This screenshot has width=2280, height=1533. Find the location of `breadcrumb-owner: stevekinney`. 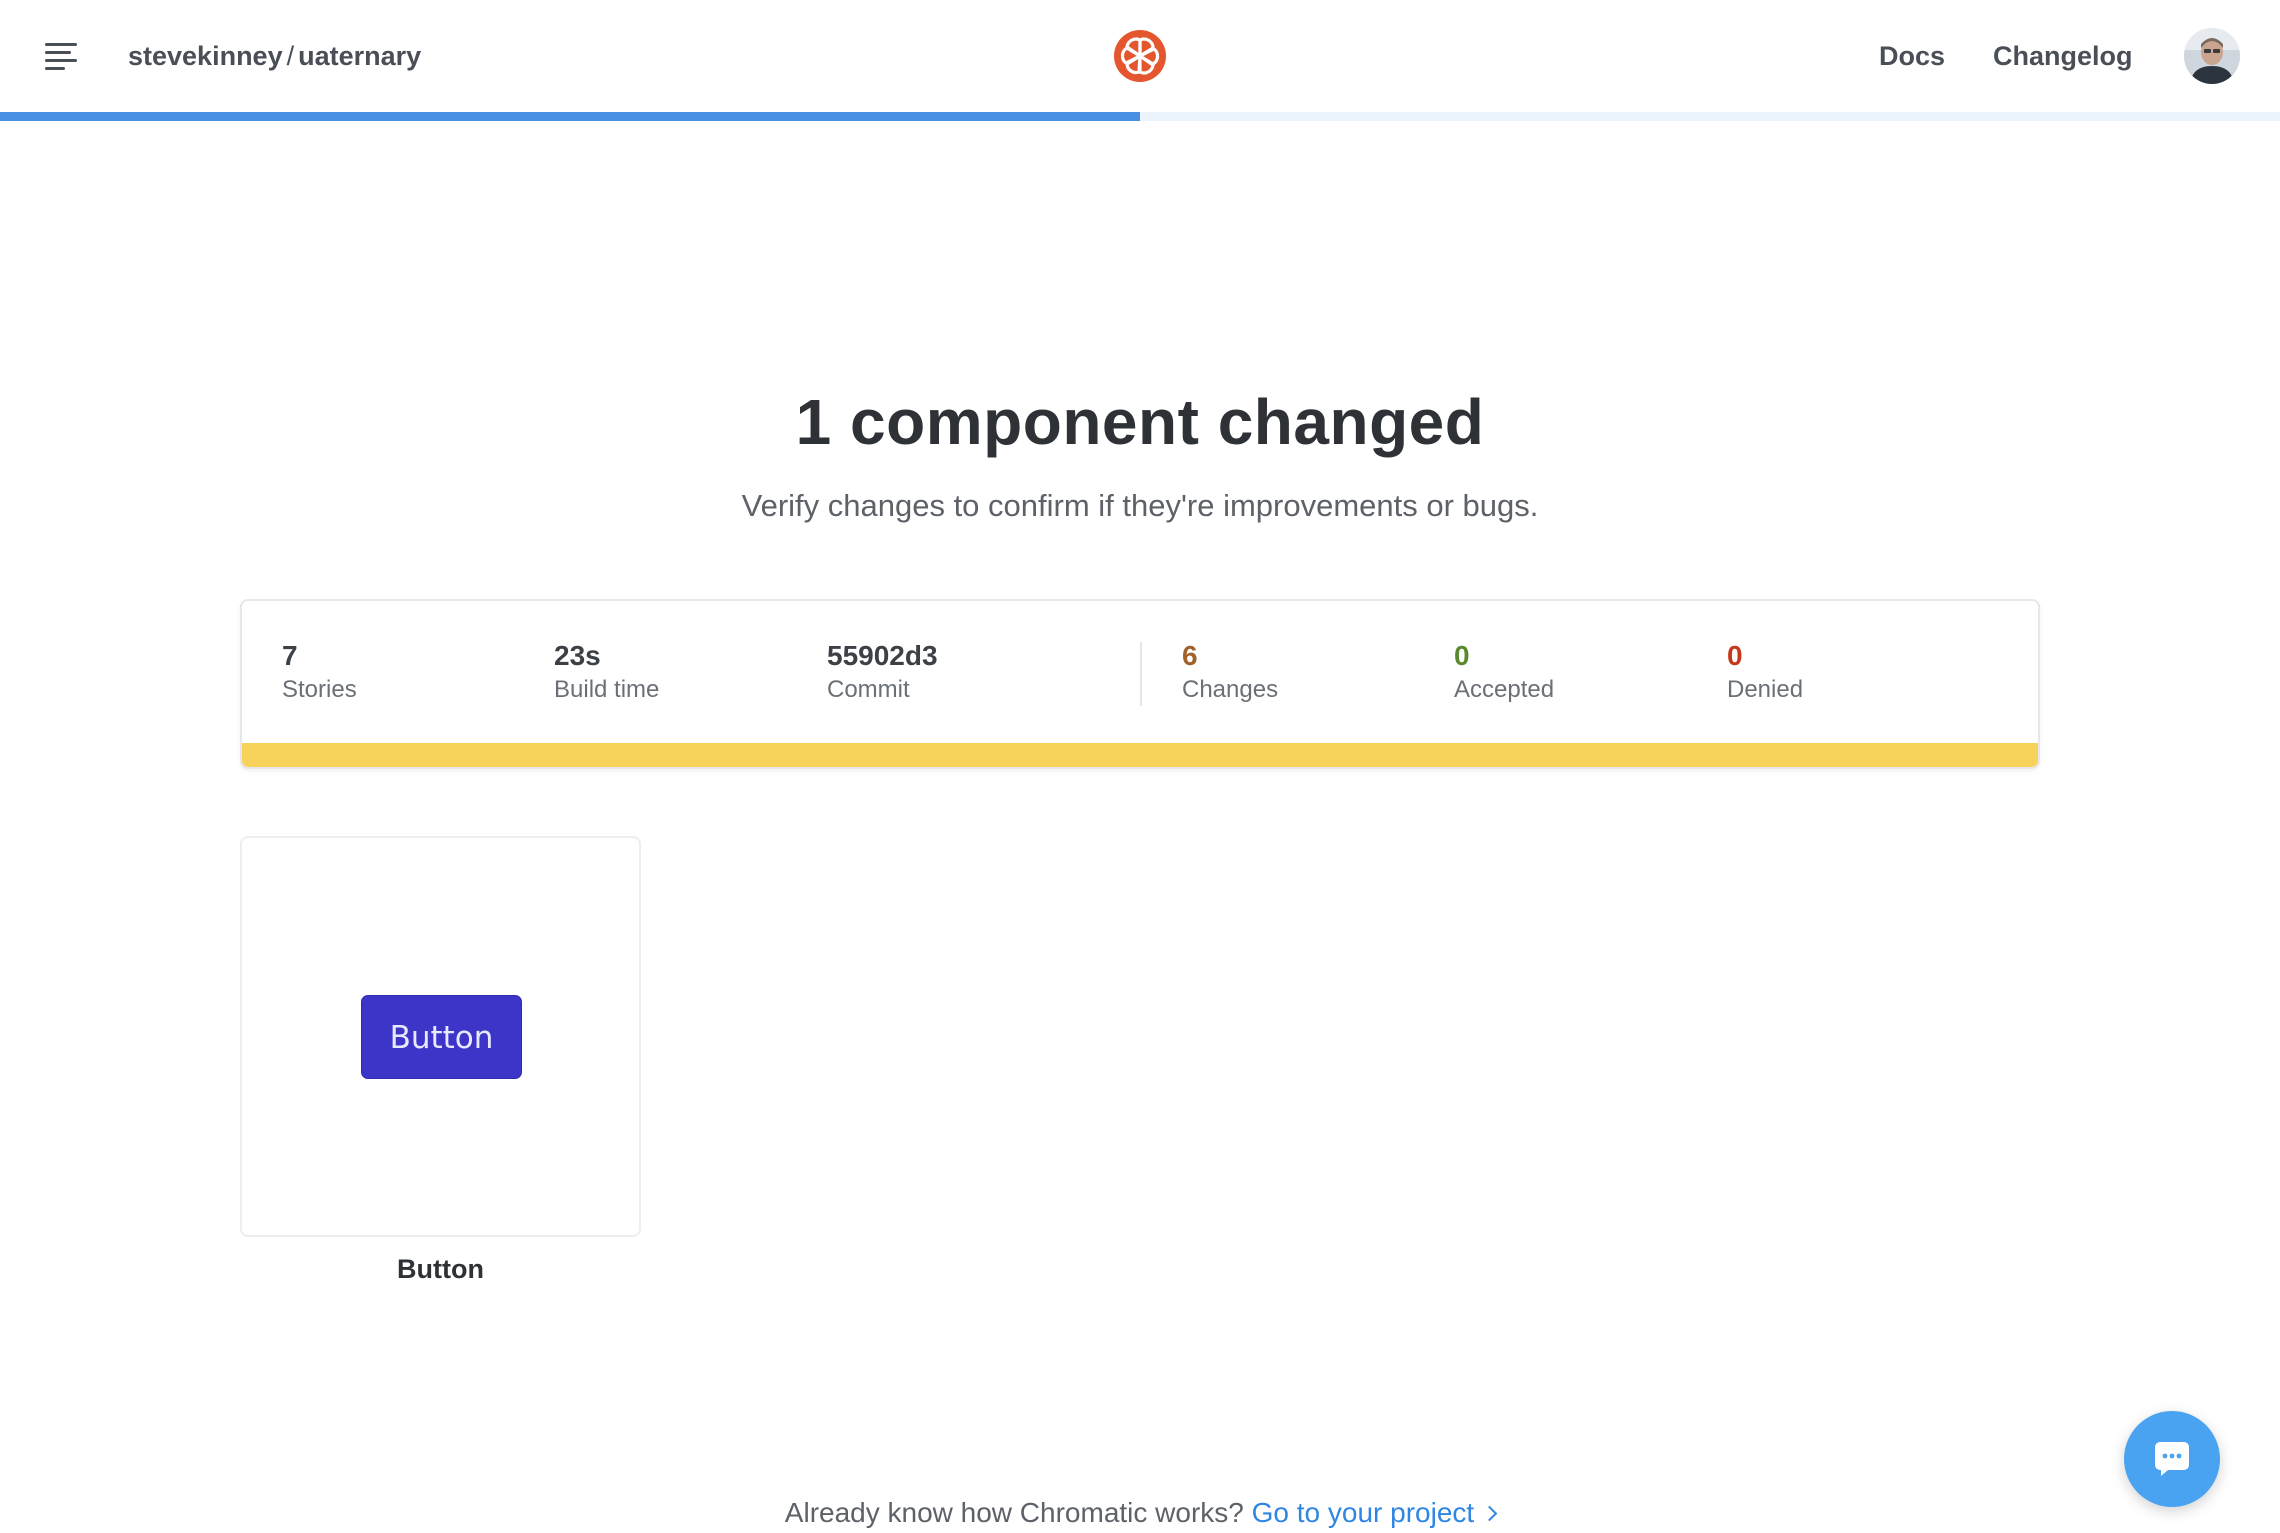

breadcrumb-owner: stevekinney is located at coordinates (205, 56).